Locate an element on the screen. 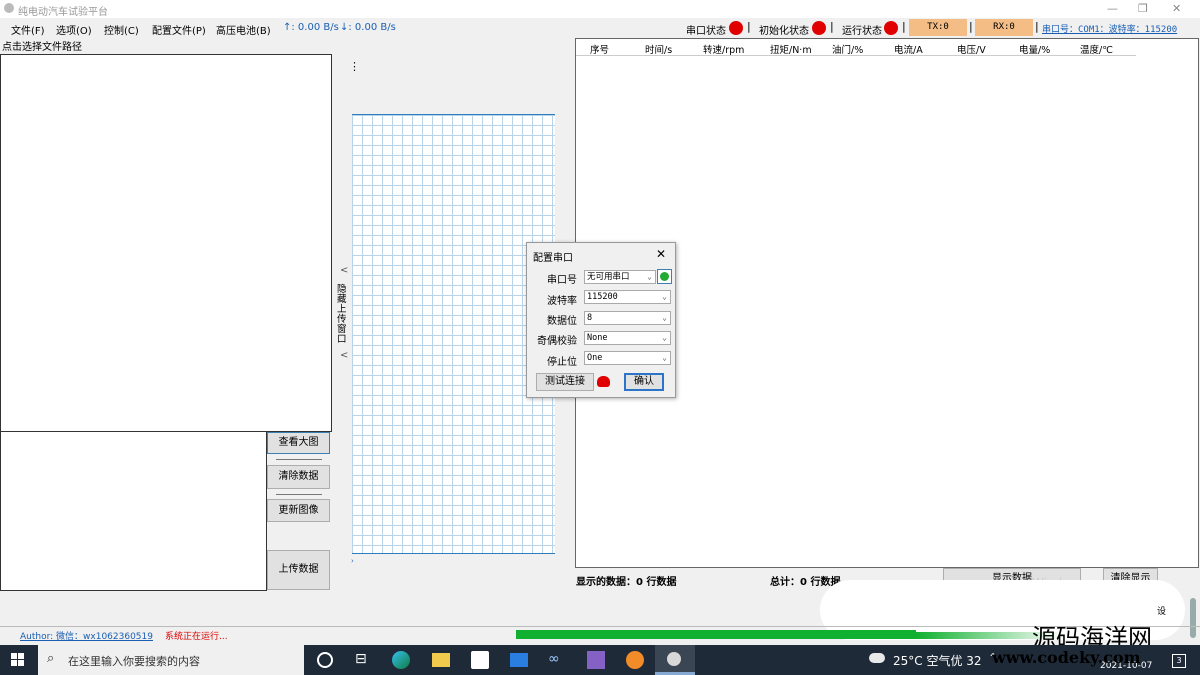  connection-status-indicator is located at coordinates (603, 381).